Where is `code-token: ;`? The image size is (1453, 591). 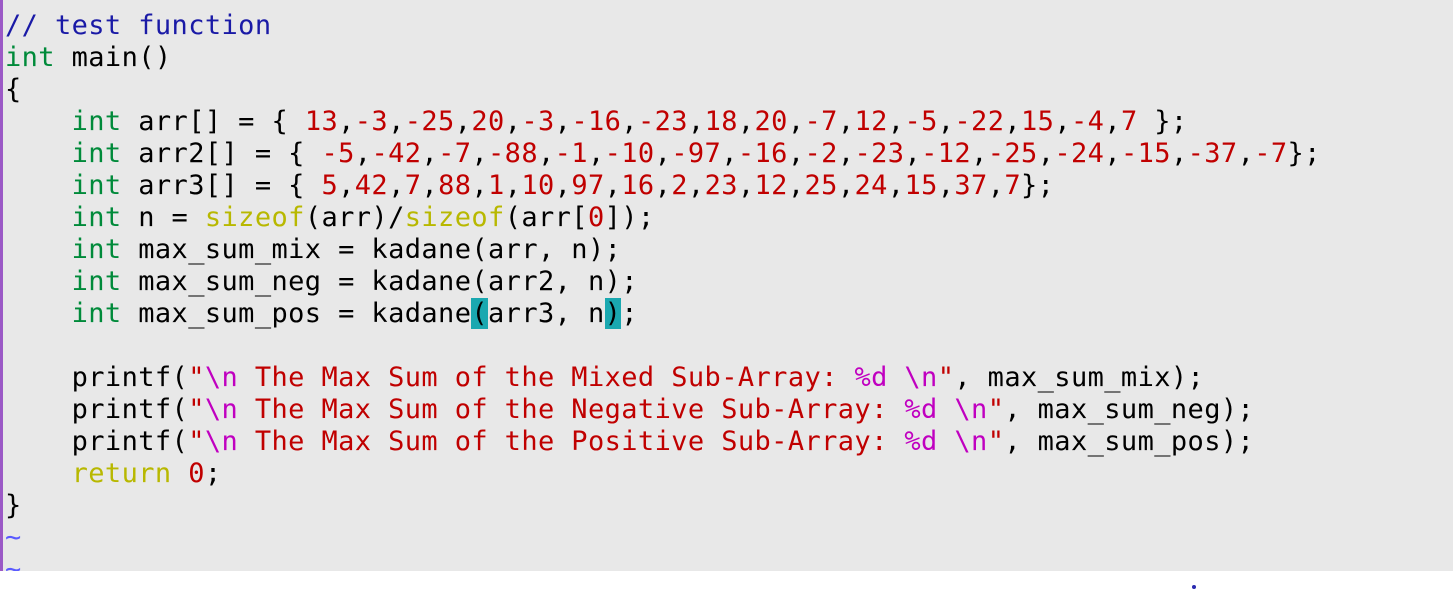
code-token: ; is located at coordinates (629, 313).